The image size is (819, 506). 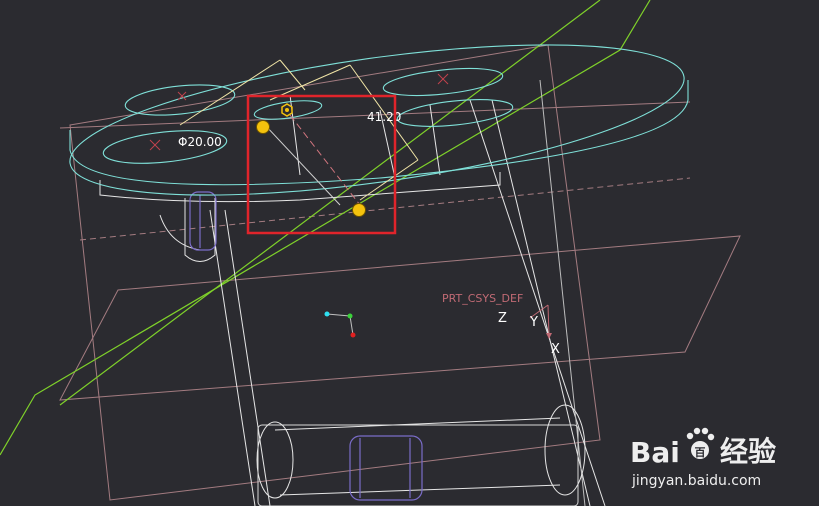 What do you see at coordinates (200, 142) in the screenshot?
I see `diameter-dimension: Φ20.00` at bounding box center [200, 142].